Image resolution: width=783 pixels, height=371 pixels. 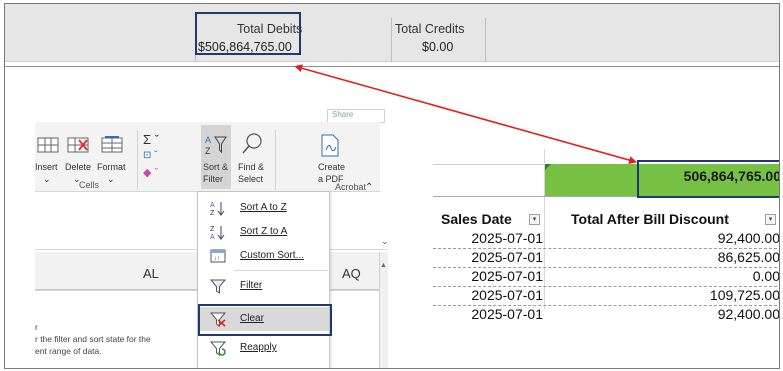 What do you see at coordinates (465, 114) in the screenshot?
I see `annotation-arrow` at bounding box center [465, 114].